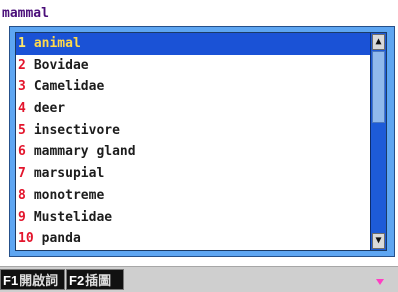 The width and height of the screenshot is (398, 292). What do you see at coordinates (193, 66) in the screenshot?
I see `list-item: 2 Bovidae` at bounding box center [193, 66].